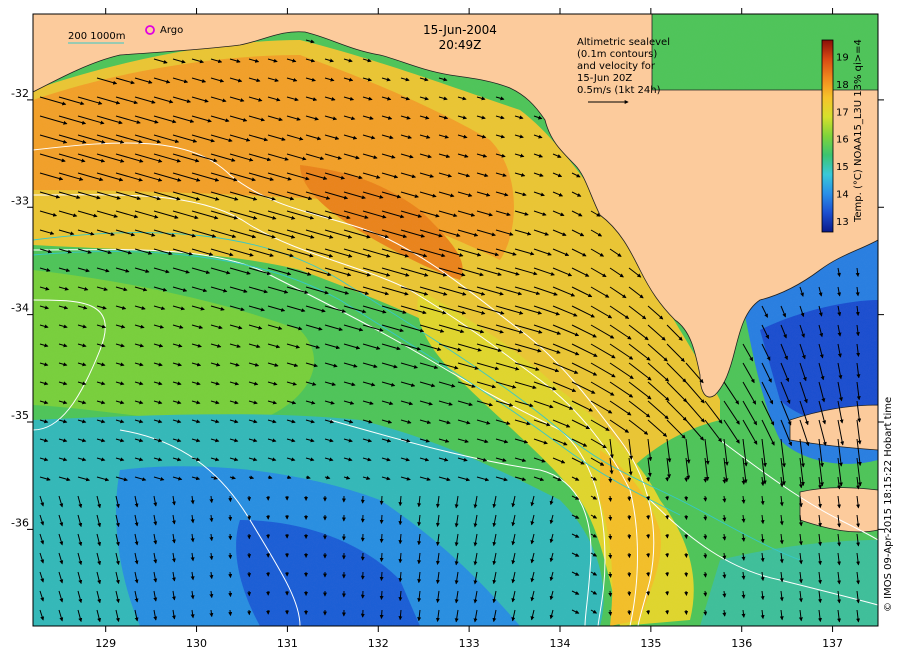 The image size is (900, 660). I want to click on lon-tick-label: 131, so click(287, 643).